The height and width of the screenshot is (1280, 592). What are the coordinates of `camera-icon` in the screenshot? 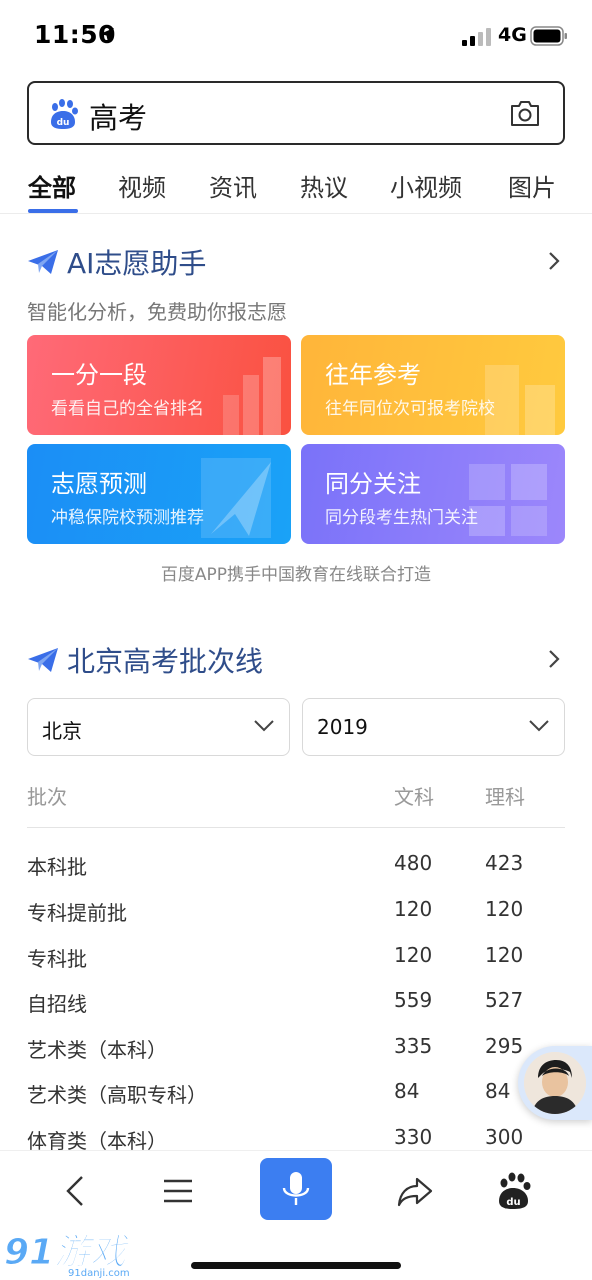 It's located at (525, 113).